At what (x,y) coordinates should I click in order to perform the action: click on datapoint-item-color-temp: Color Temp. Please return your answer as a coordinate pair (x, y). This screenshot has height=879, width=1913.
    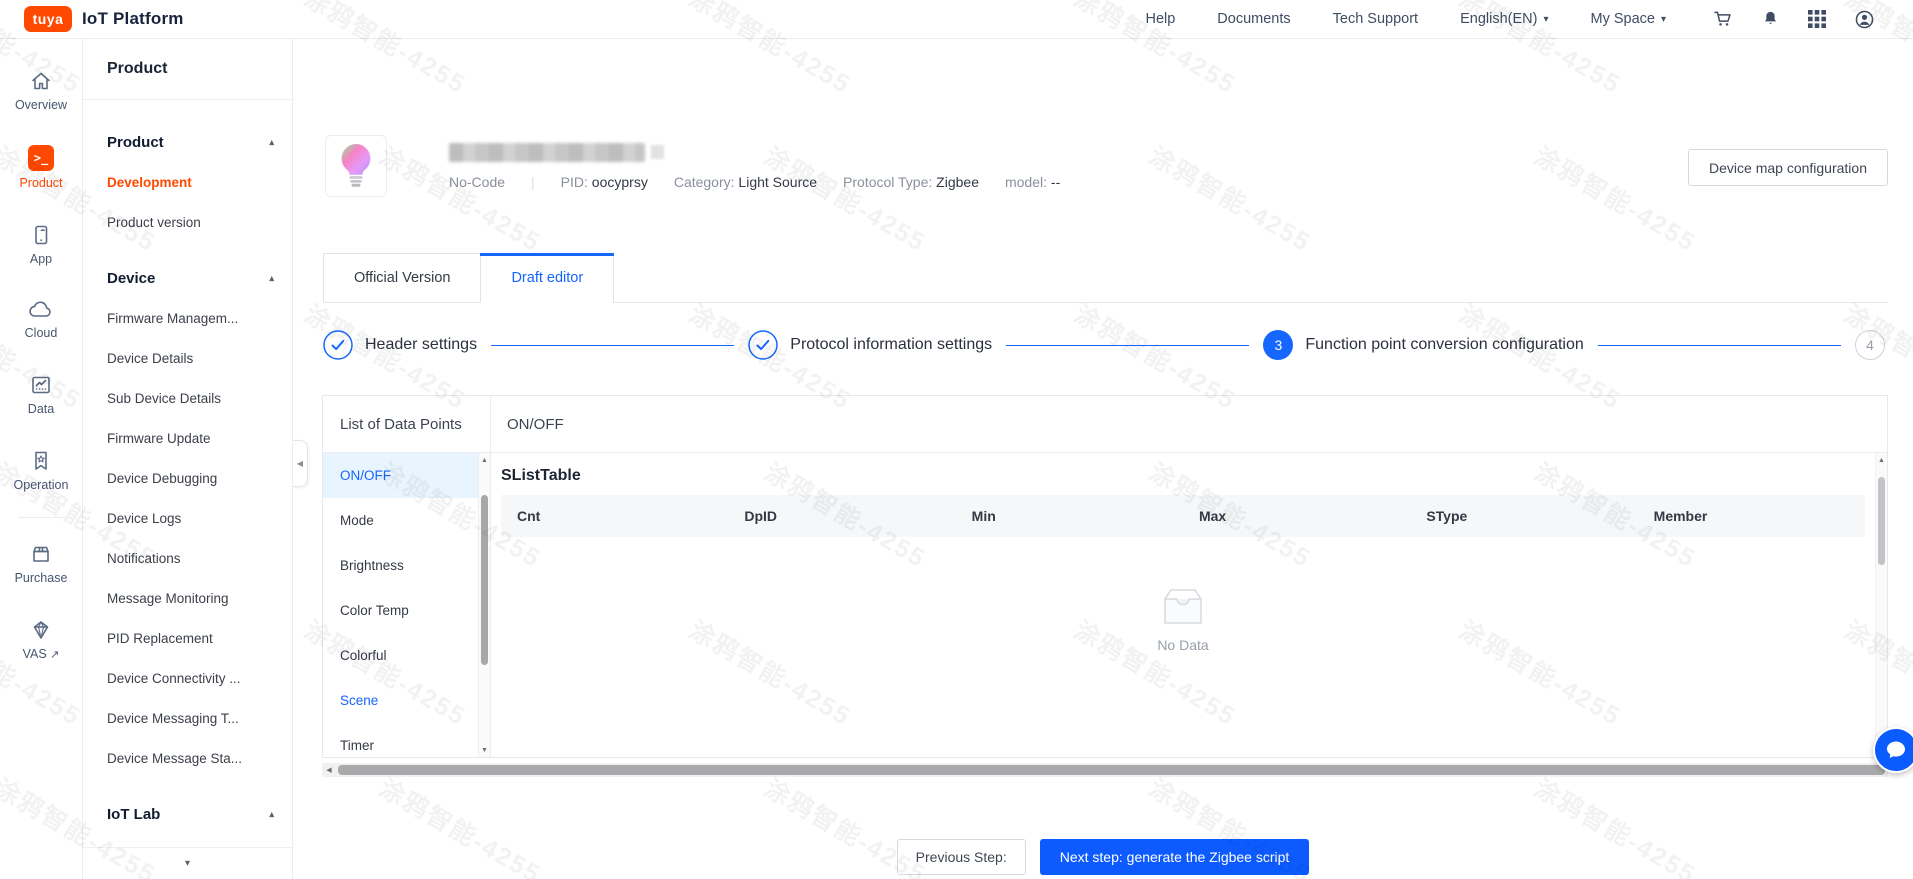
    Looking at the image, I should click on (400, 610).